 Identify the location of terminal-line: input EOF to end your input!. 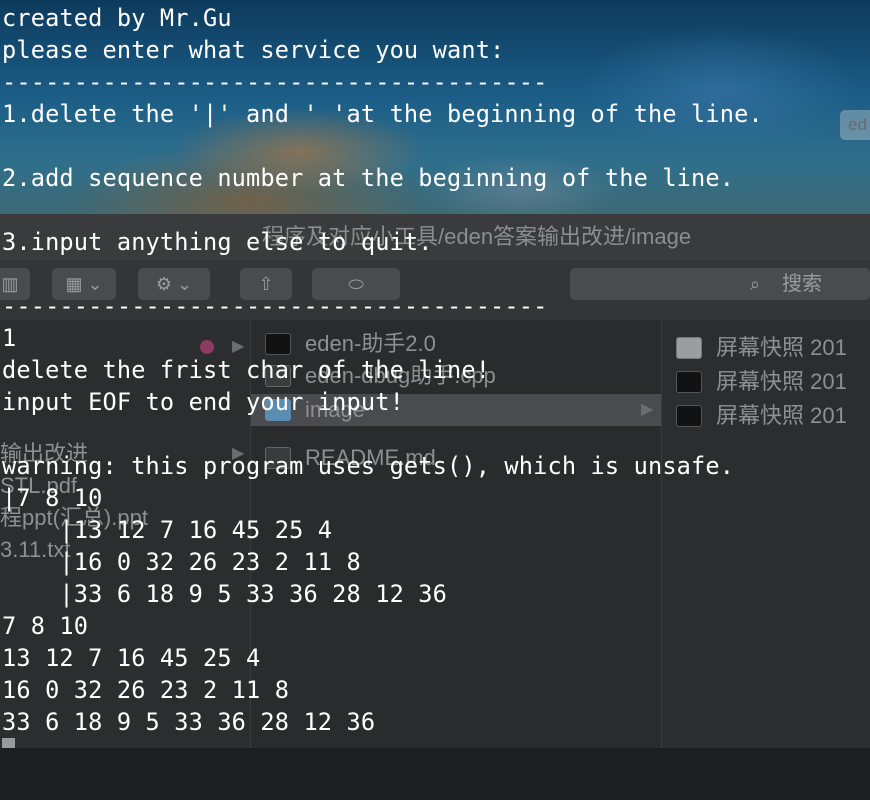
(203, 402).